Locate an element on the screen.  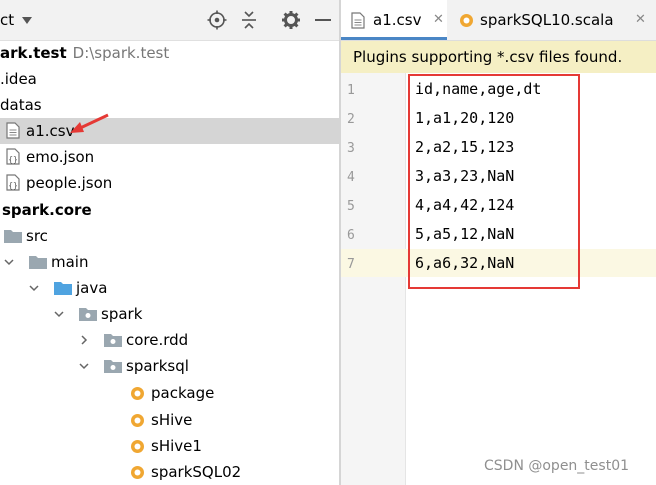
line-number: 3 is located at coordinates (351, 148).